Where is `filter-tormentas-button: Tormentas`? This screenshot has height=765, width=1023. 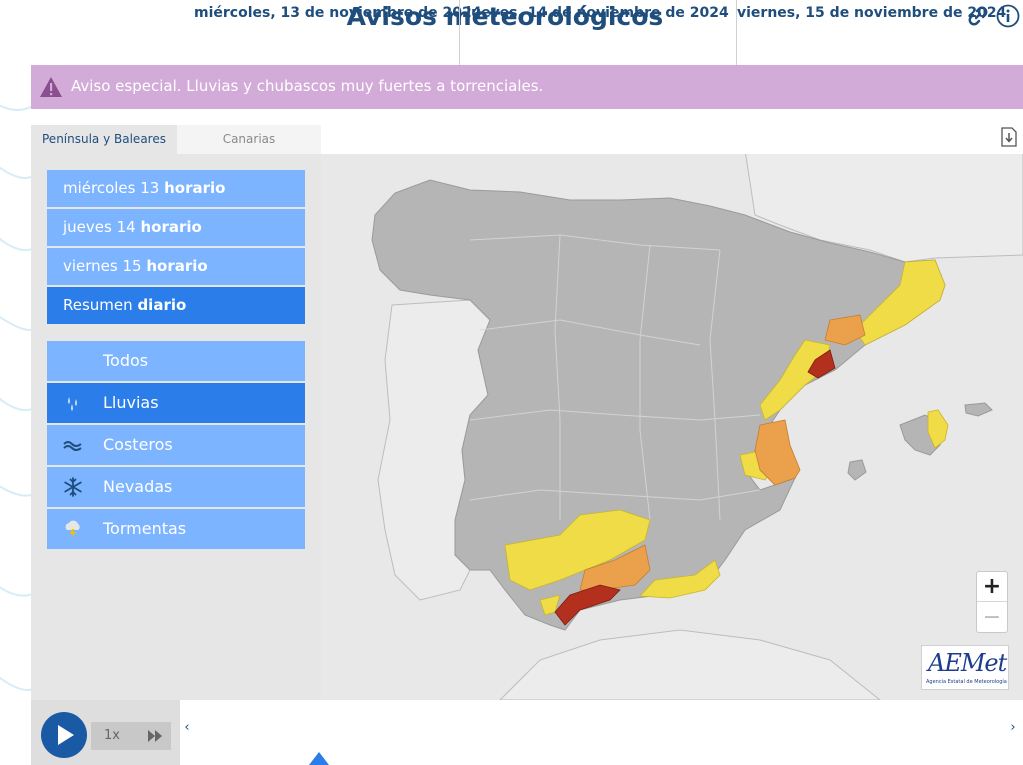
filter-tormentas-button: Tormentas is located at coordinates (176, 529).